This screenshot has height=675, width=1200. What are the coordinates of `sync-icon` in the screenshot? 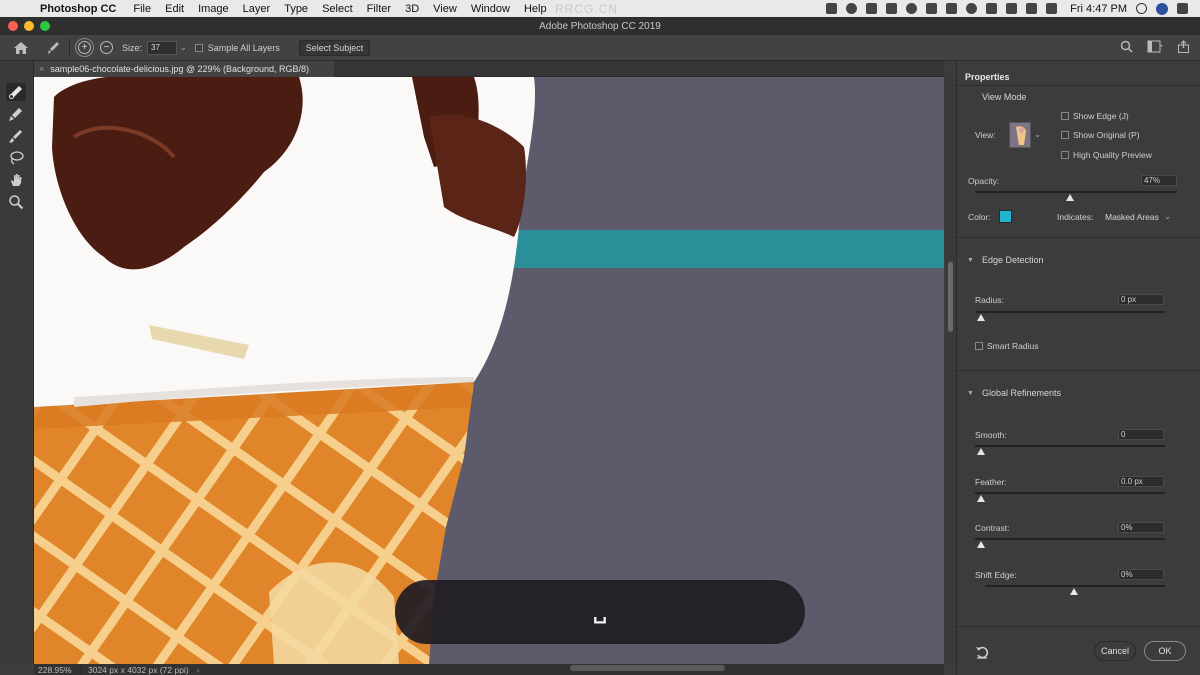 It's located at (952, 8).